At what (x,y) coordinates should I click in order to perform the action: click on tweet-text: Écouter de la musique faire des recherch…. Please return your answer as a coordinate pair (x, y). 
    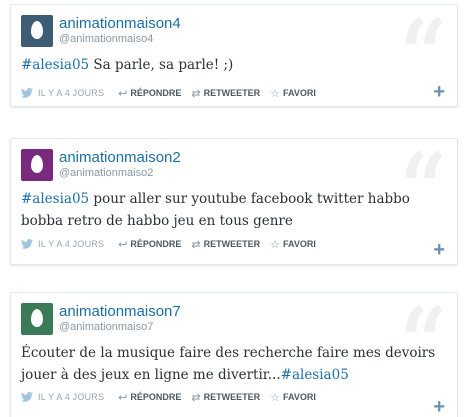
    Looking at the image, I should click on (233, 364).